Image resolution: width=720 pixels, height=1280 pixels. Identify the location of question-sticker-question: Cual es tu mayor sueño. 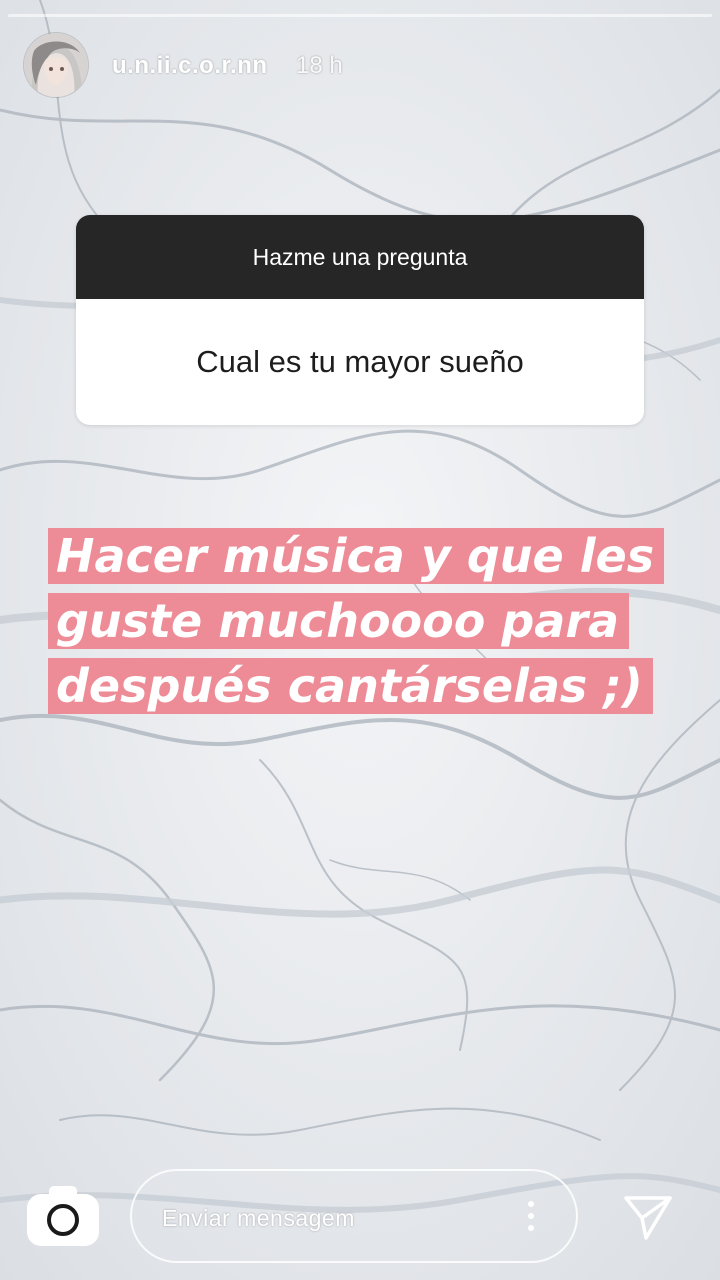
(360, 361).